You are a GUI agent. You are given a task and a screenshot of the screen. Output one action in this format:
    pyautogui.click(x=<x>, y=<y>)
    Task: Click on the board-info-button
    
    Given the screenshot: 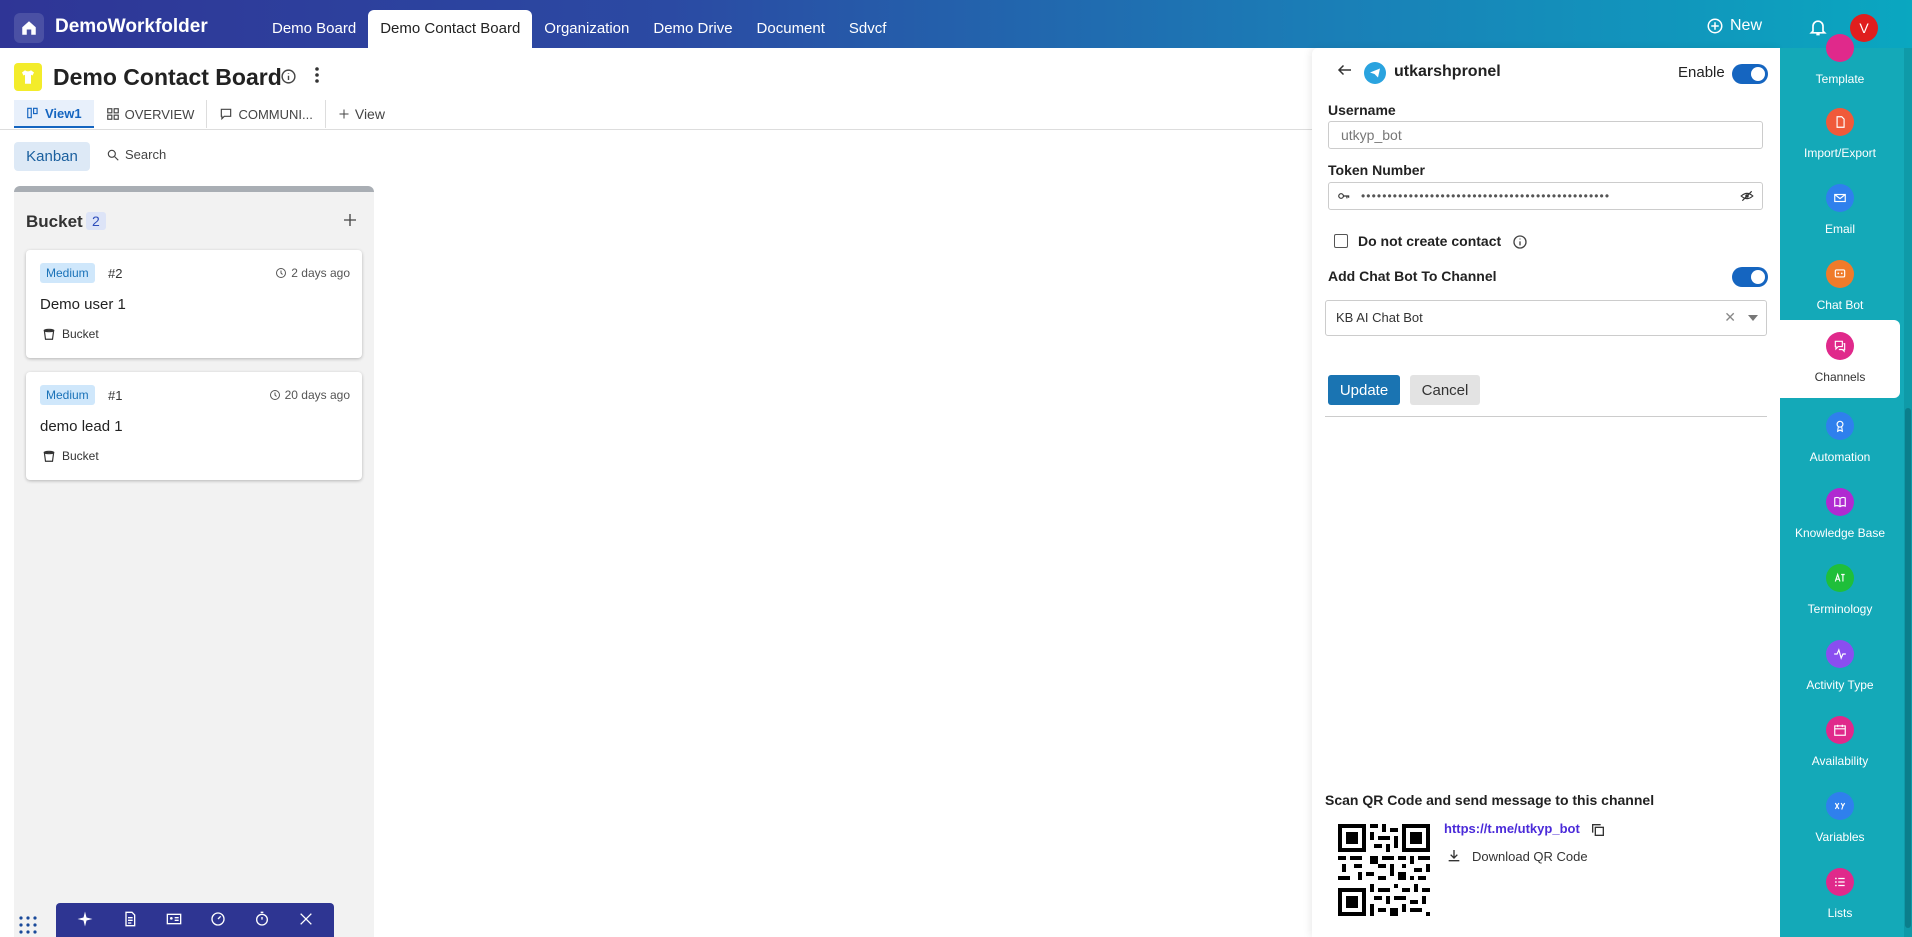 What is the action you would take?
    pyautogui.click(x=288, y=78)
    